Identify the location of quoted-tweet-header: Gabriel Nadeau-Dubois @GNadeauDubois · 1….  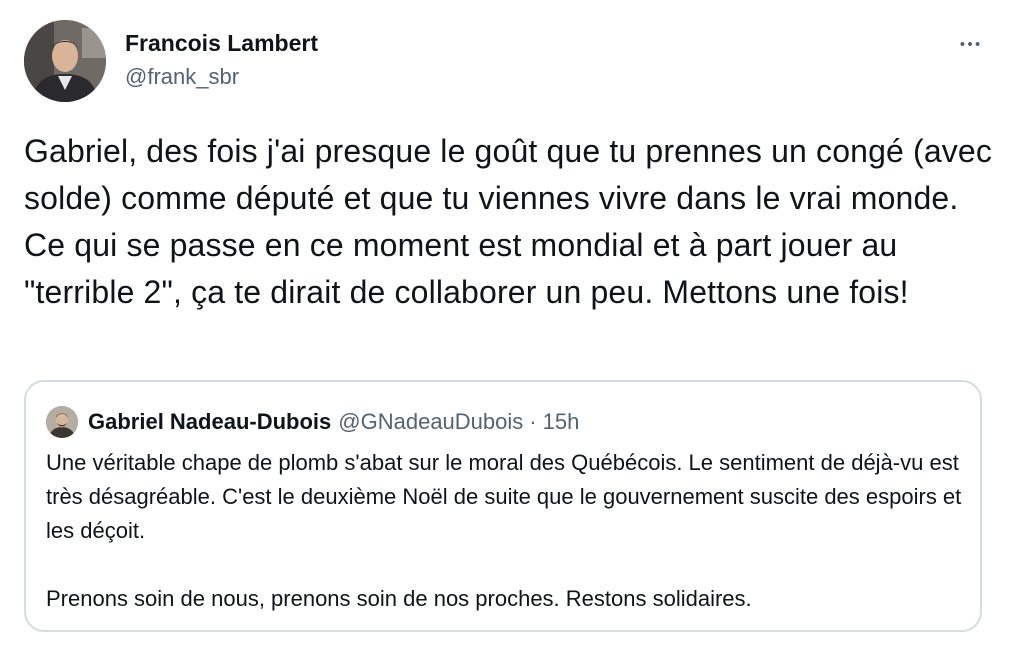
(333, 422).